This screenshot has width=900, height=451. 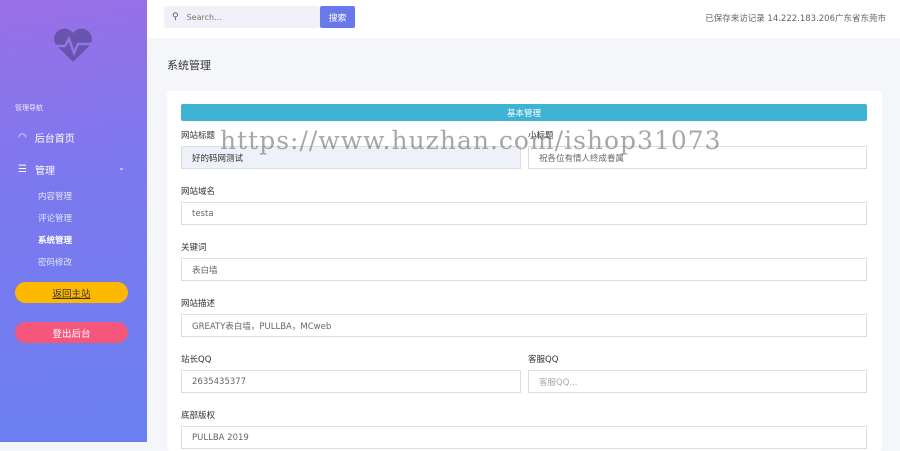 I want to click on list-icon: ☰, so click(x=22, y=169).